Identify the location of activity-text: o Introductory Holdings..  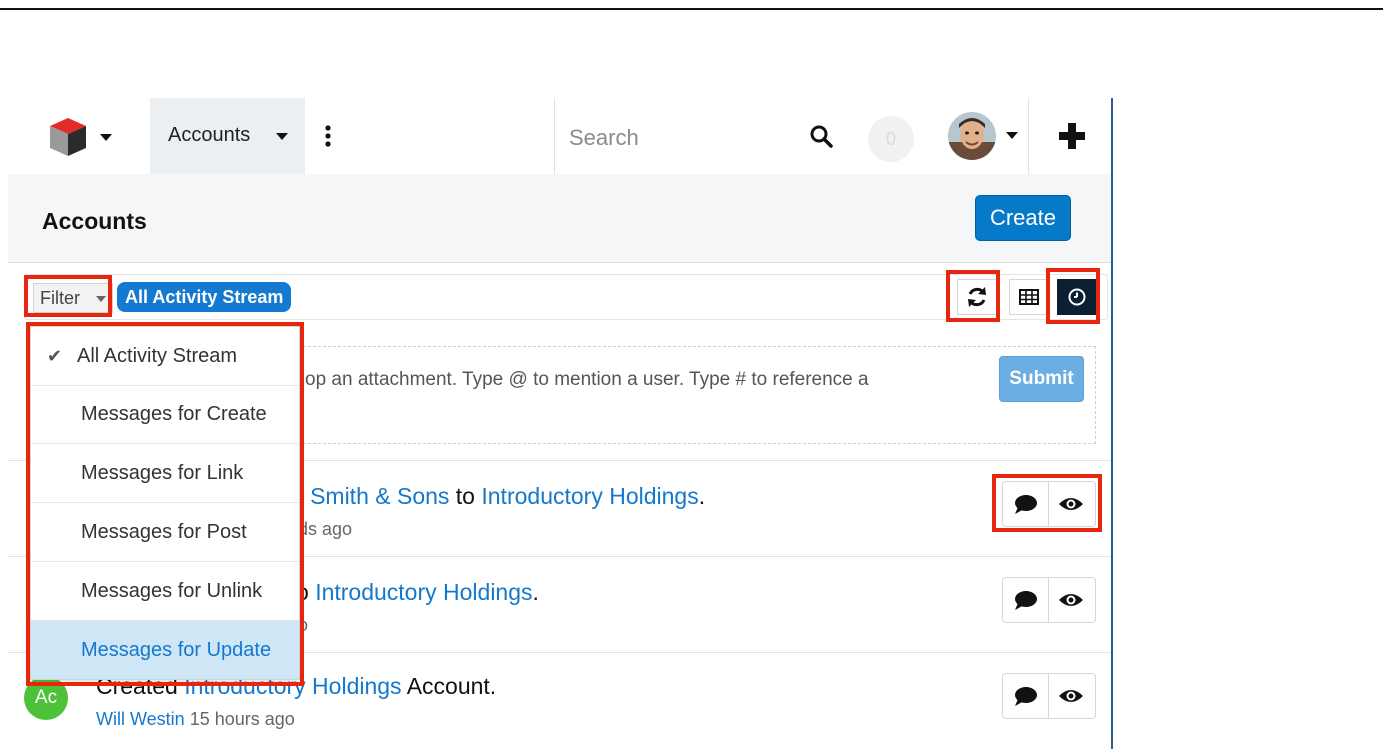
(417, 592).